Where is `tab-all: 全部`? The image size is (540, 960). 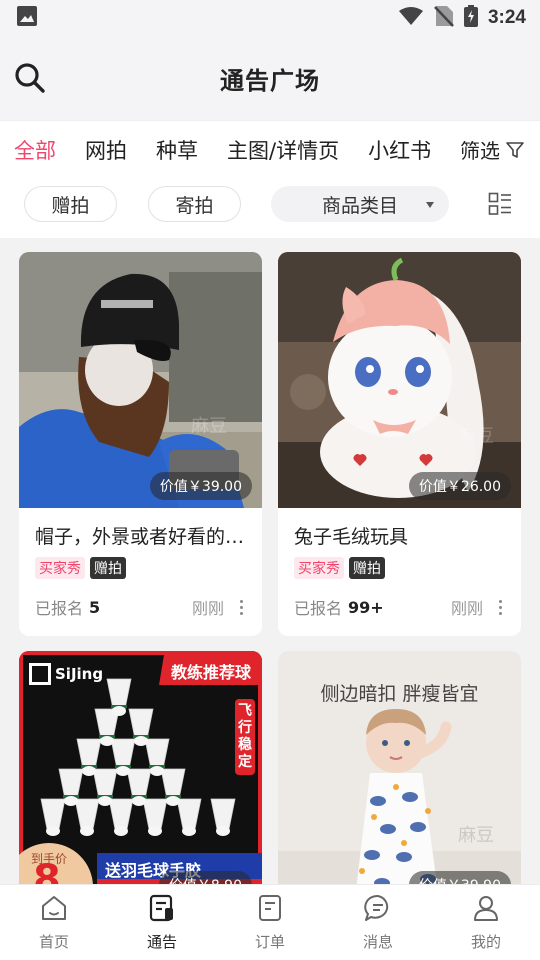
tab-all: 全部 is located at coordinates (35, 150).